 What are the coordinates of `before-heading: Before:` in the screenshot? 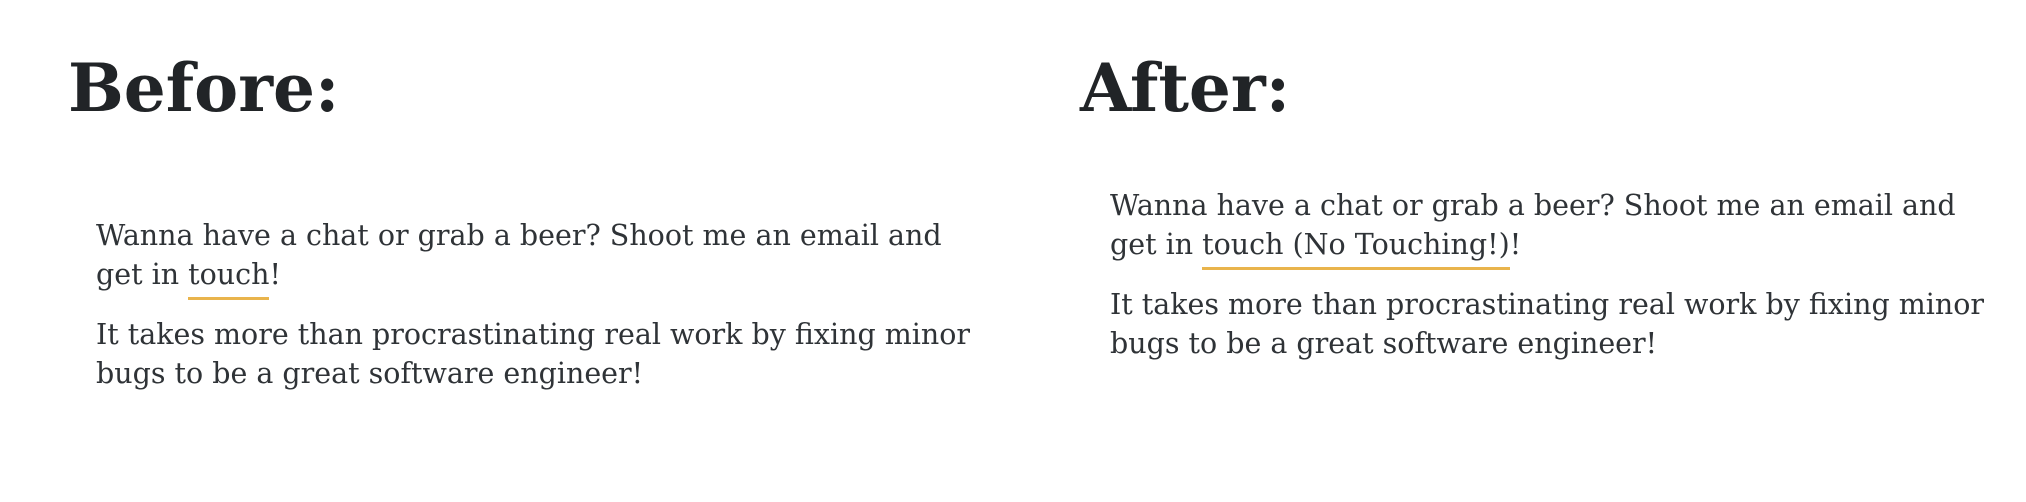 It's located at (204, 88).